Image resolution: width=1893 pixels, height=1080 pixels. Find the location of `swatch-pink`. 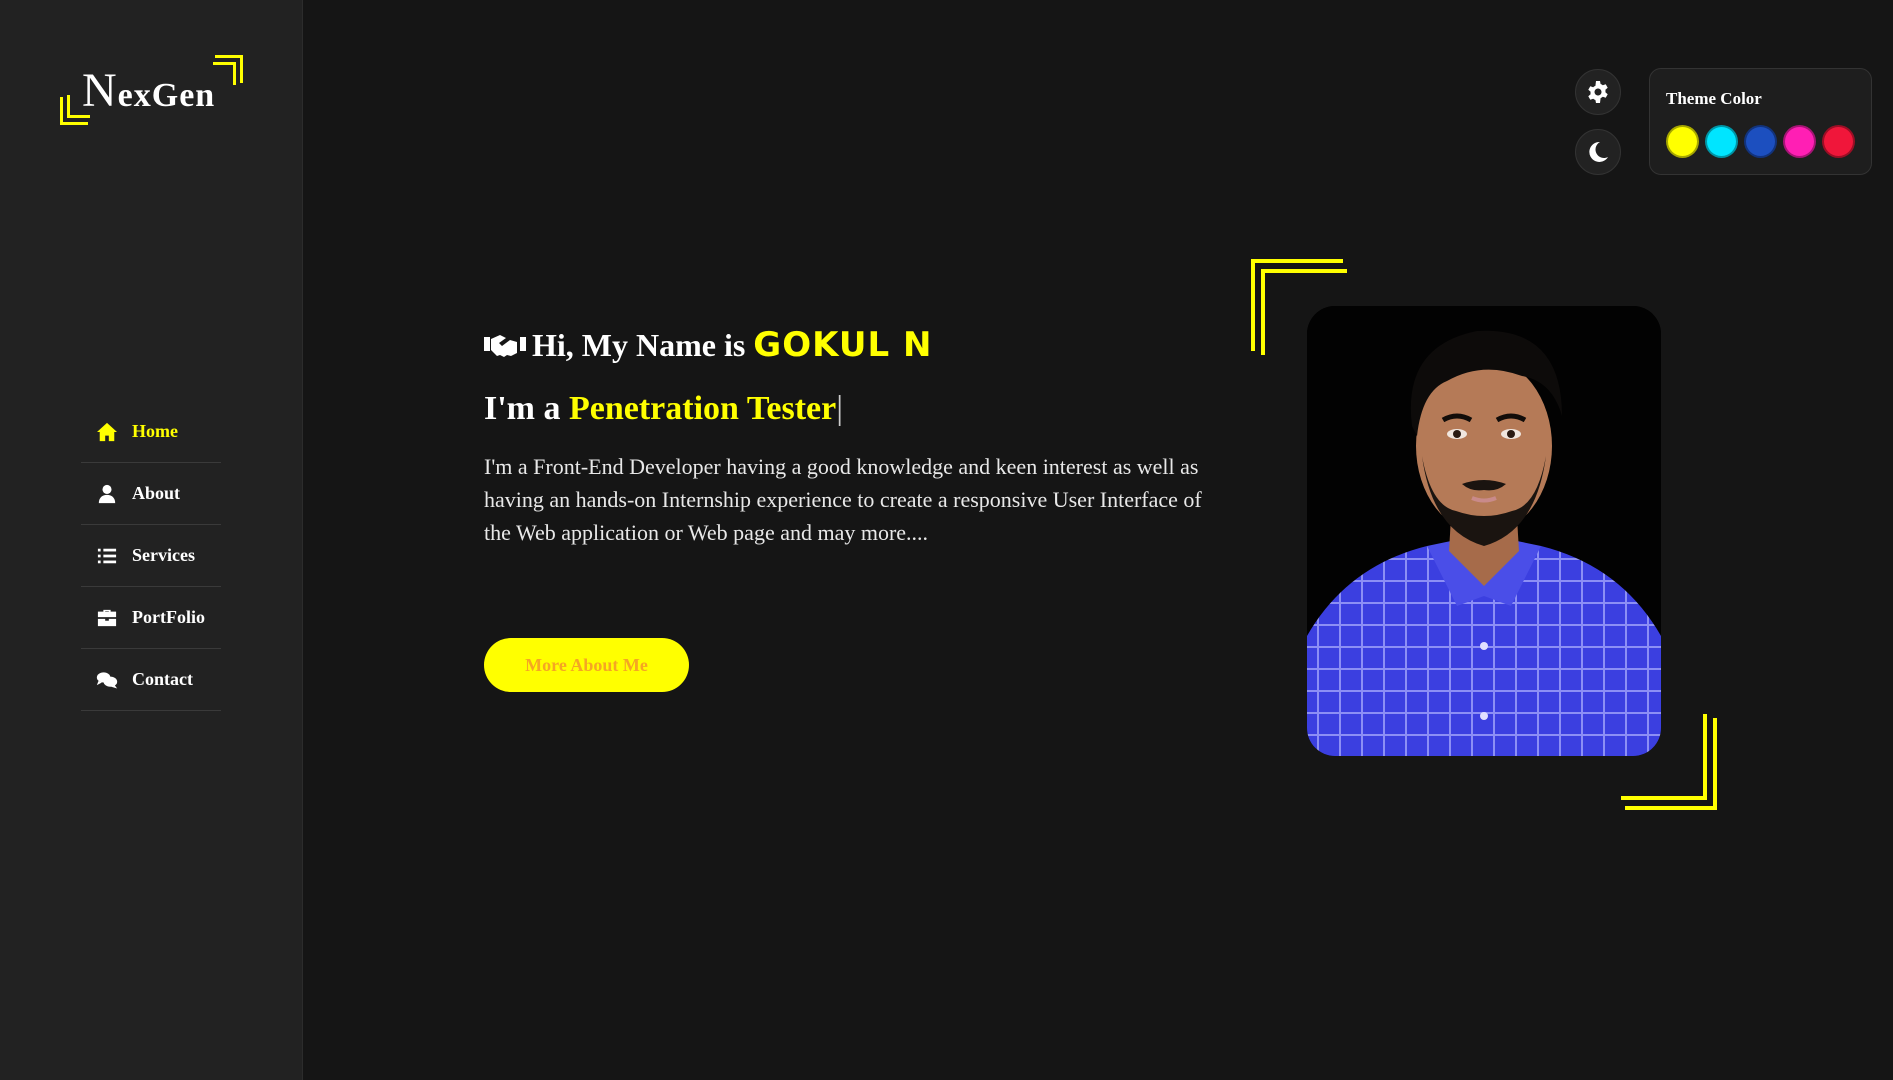

swatch-pink is located at coordinates (1799, 141).